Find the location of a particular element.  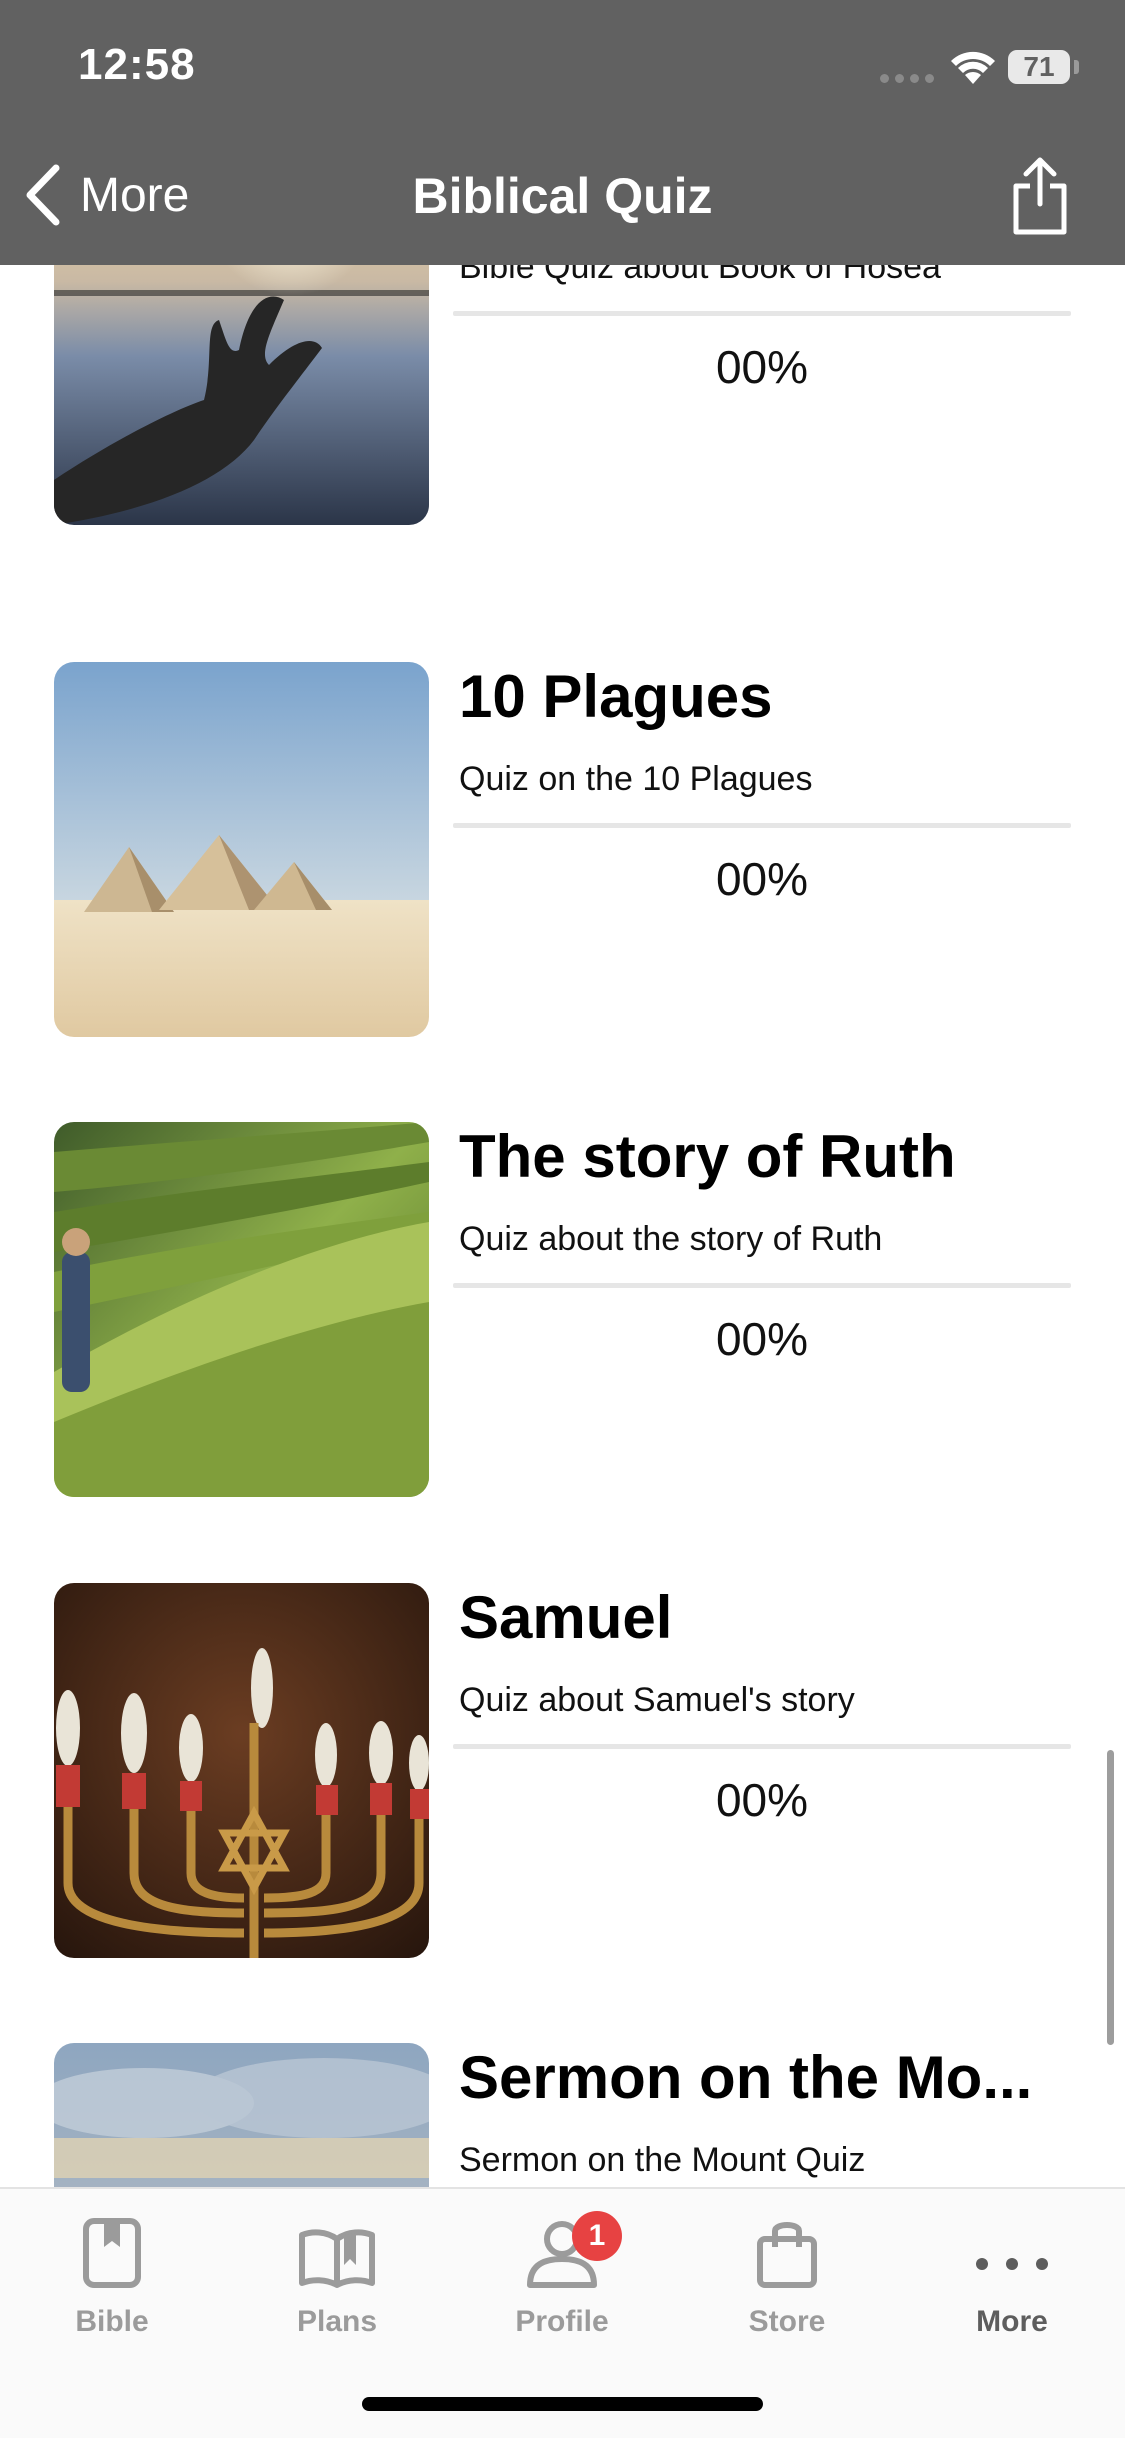

tab-bible: Bible is located at coordinates (112, 2279).